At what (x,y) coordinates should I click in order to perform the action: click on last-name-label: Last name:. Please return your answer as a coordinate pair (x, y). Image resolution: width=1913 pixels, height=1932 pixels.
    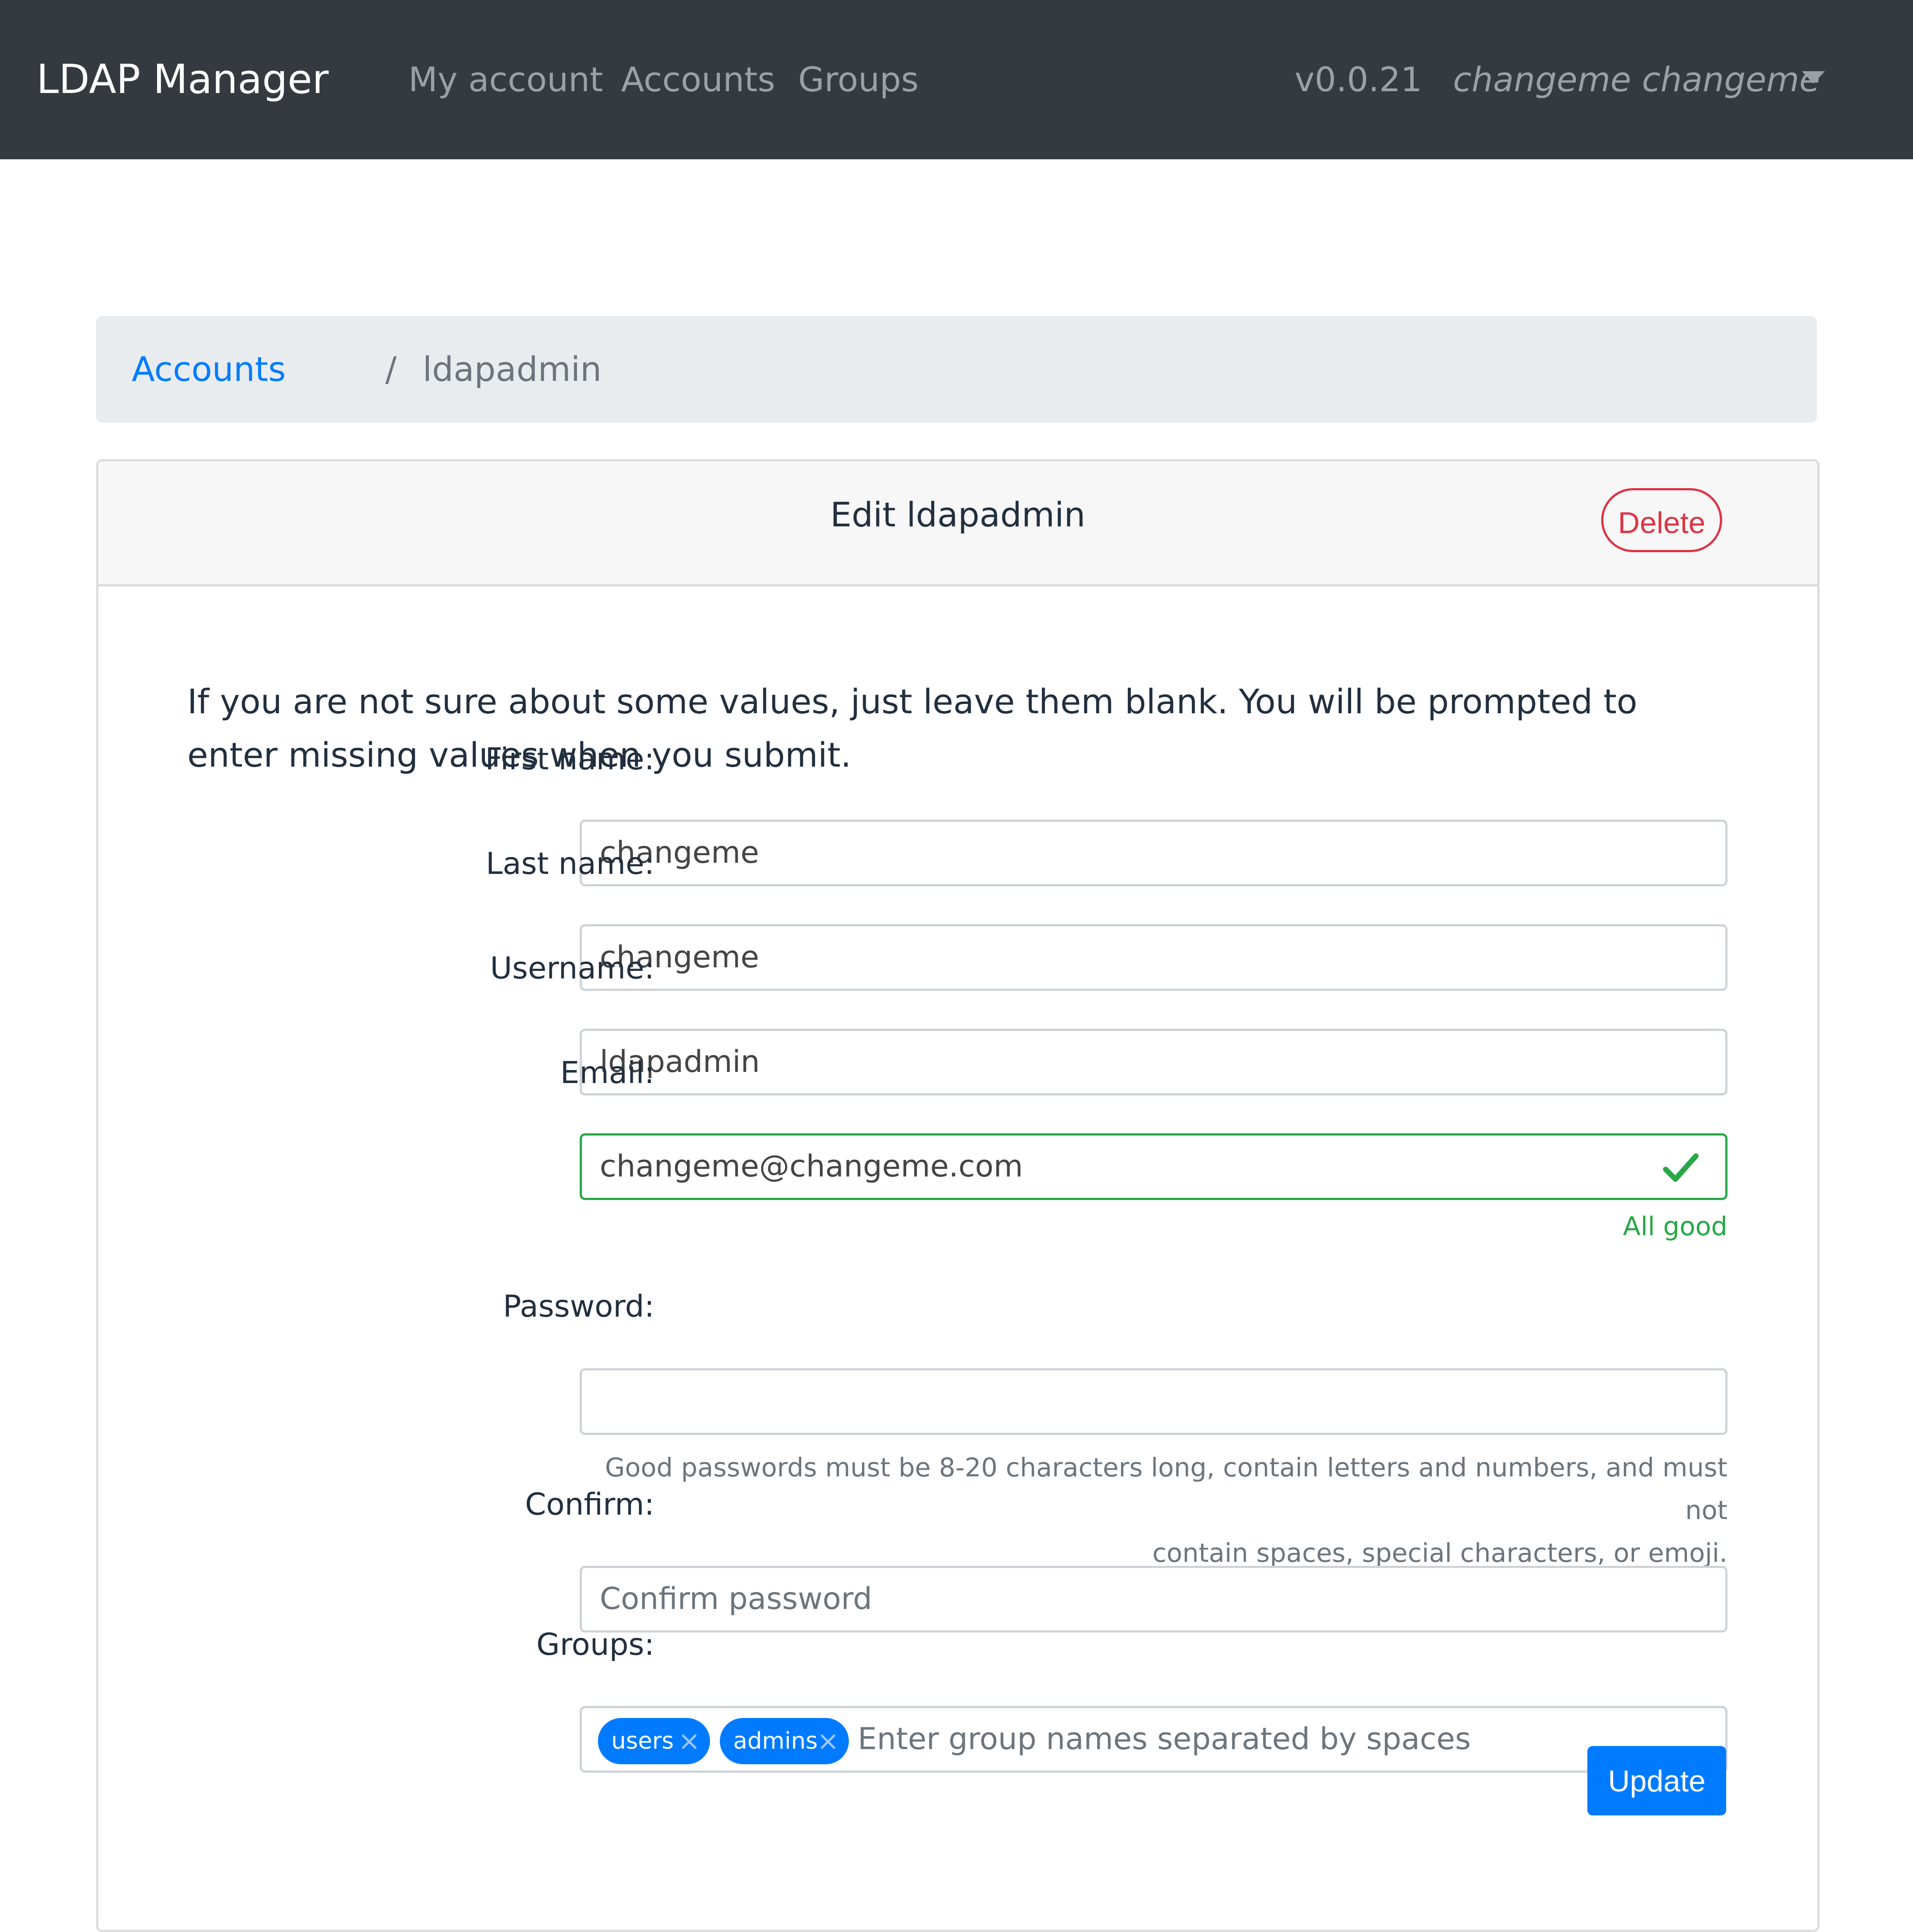
    Looking at the image, I should click on (569, 863).